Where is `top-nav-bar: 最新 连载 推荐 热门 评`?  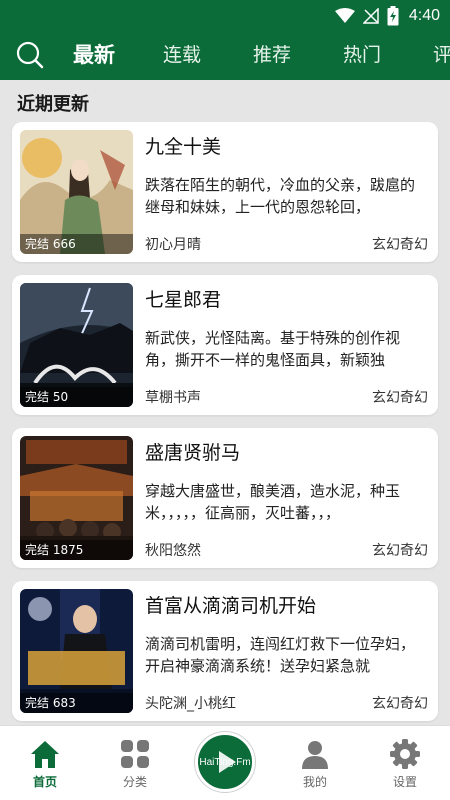
top-nav-bar: 最新 连载 推荐 热门 评 is located at coordinates (225, 55).